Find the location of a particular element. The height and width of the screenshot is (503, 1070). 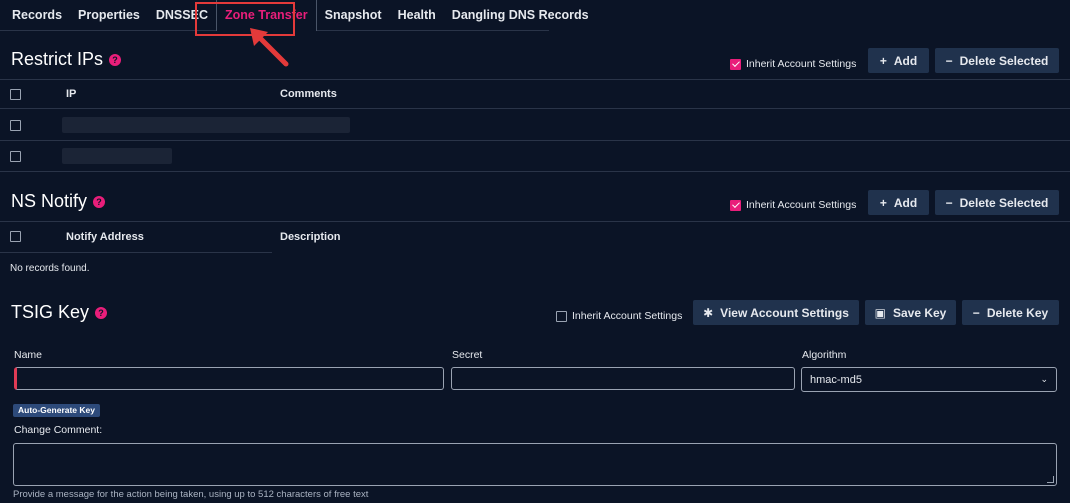

tab-health: Health is located at coordinates (417, 15).